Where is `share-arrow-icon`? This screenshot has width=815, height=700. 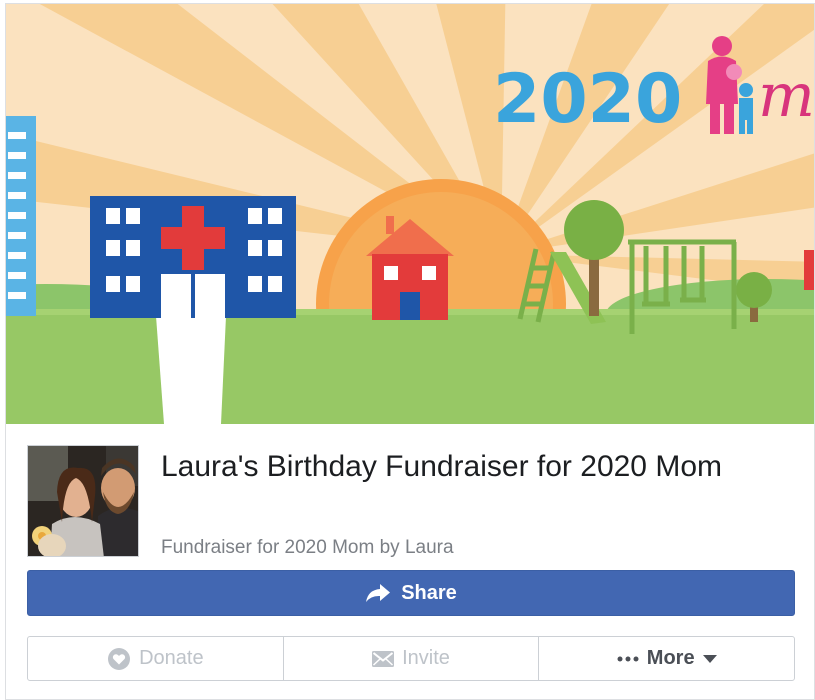
share-arrow-icon is located at coordinates (378, 593).